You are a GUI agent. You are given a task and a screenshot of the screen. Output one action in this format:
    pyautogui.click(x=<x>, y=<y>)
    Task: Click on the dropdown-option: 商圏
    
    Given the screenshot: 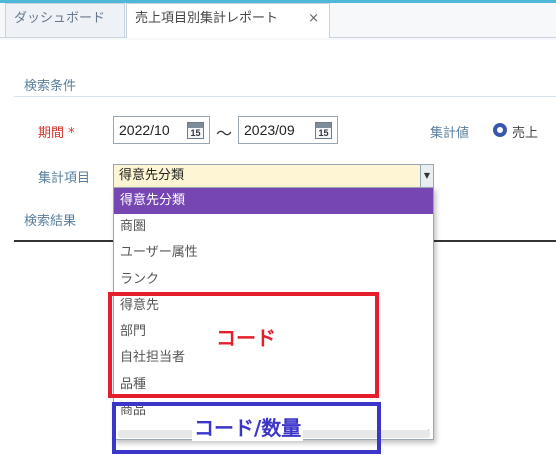 What is the action you would take?
    pyautogui.click(x=273, y=227)
    